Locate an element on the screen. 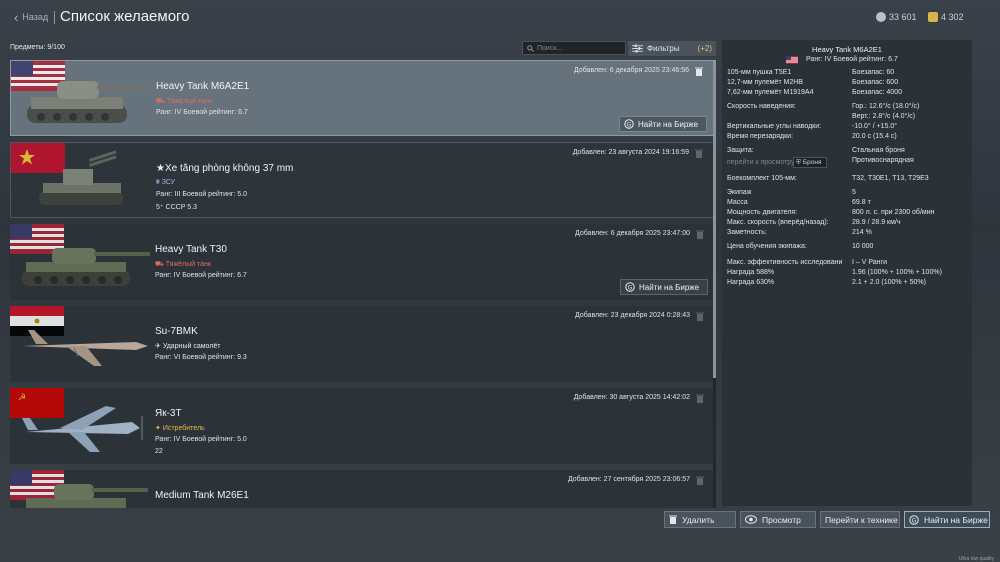 The image size is (1000, 562). page-title: Список желаемого is located at coordinates (125, 16).